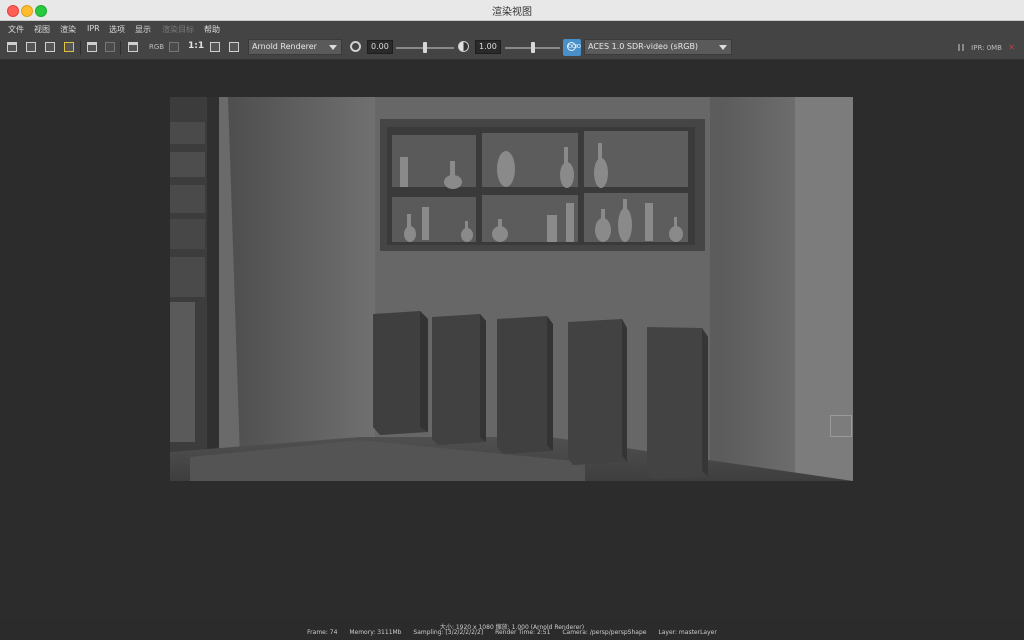  Describe the element at coordinates (110, 47) in the screenshot. I see `stop-render-icon` at that location.